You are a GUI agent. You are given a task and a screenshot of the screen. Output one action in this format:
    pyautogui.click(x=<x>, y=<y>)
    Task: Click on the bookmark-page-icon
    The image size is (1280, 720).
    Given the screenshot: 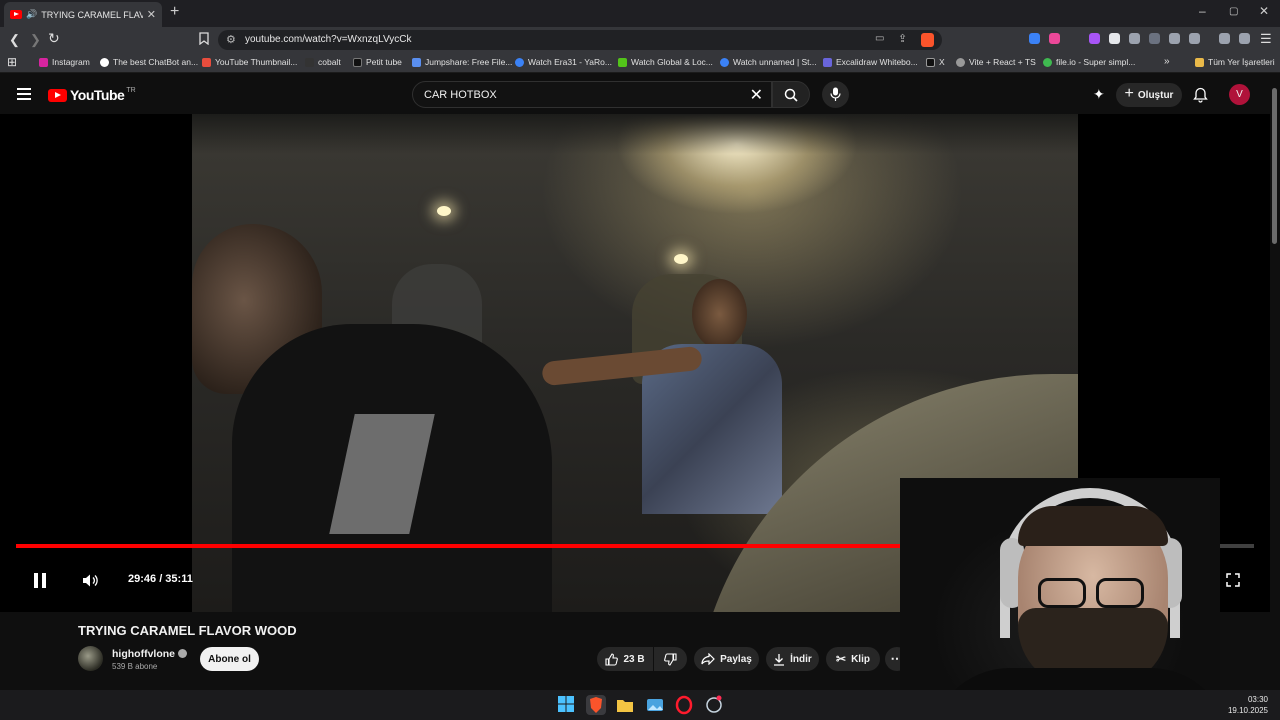 What is the action you would take?
    pyautogui.click(x=204, y=40)
    